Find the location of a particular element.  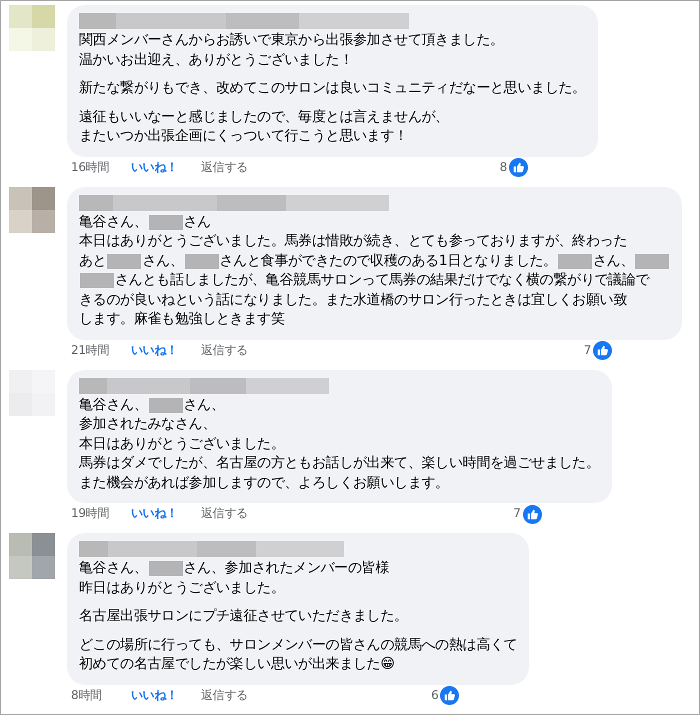

comment-text: 名古屋出張サロンにプチ遠征させていただきました。 is located at coordinates (243, 616).